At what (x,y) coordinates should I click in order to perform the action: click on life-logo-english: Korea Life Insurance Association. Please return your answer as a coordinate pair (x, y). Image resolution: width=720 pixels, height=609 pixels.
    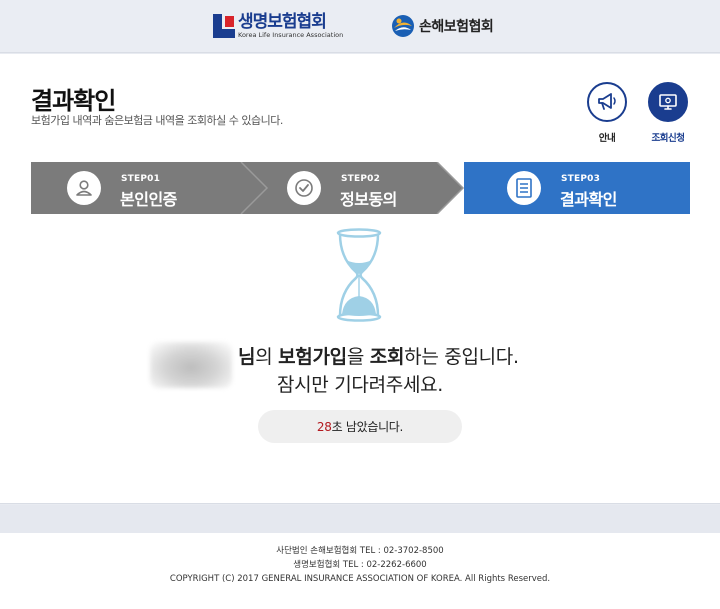
    Looking at the image, I should click on (291, 35).